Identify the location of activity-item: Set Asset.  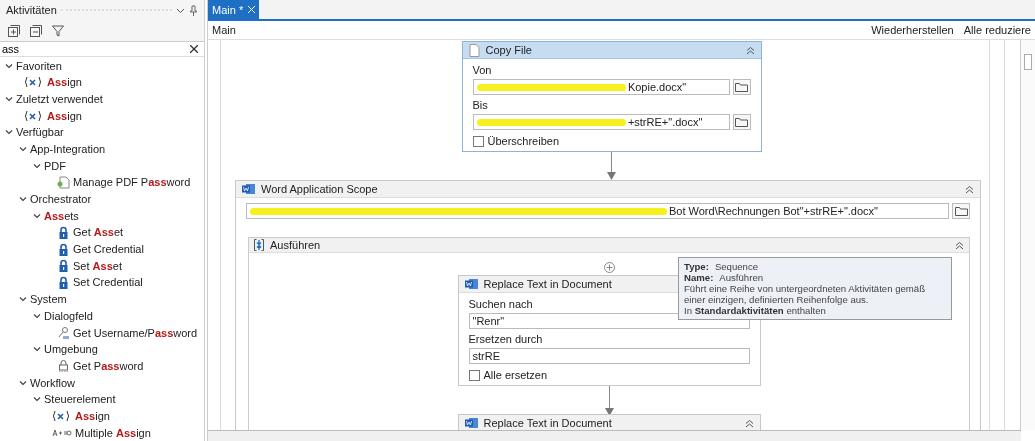
(97, 265).